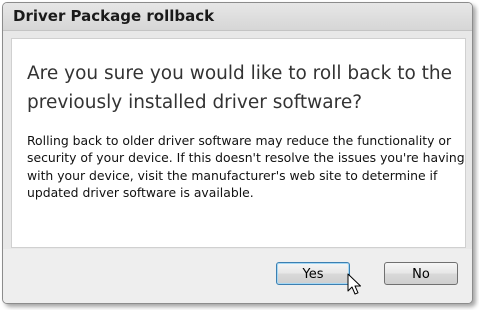 This screenshot has height=310, width=479. I want to click on arrow-cursor-icon, so click(354, 284).